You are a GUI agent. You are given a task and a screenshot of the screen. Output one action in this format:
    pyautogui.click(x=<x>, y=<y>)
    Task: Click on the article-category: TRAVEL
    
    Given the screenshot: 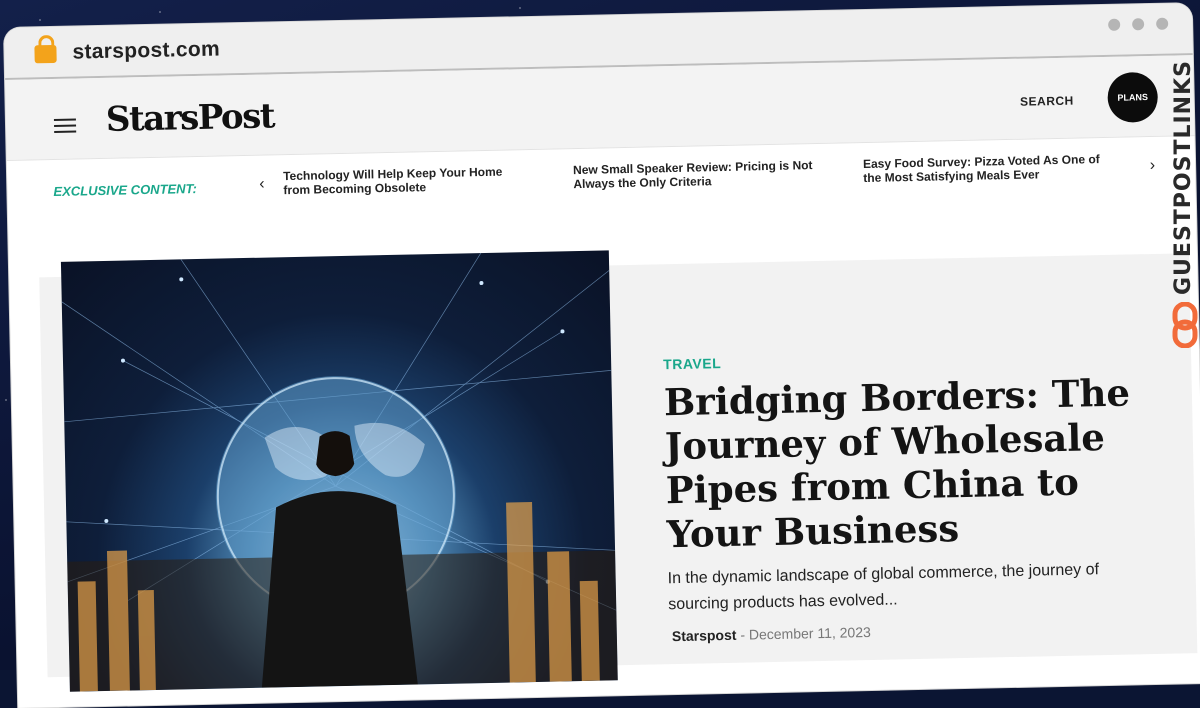 What is the action you would take?
    pyautogui.click(x=692, y=363)
    